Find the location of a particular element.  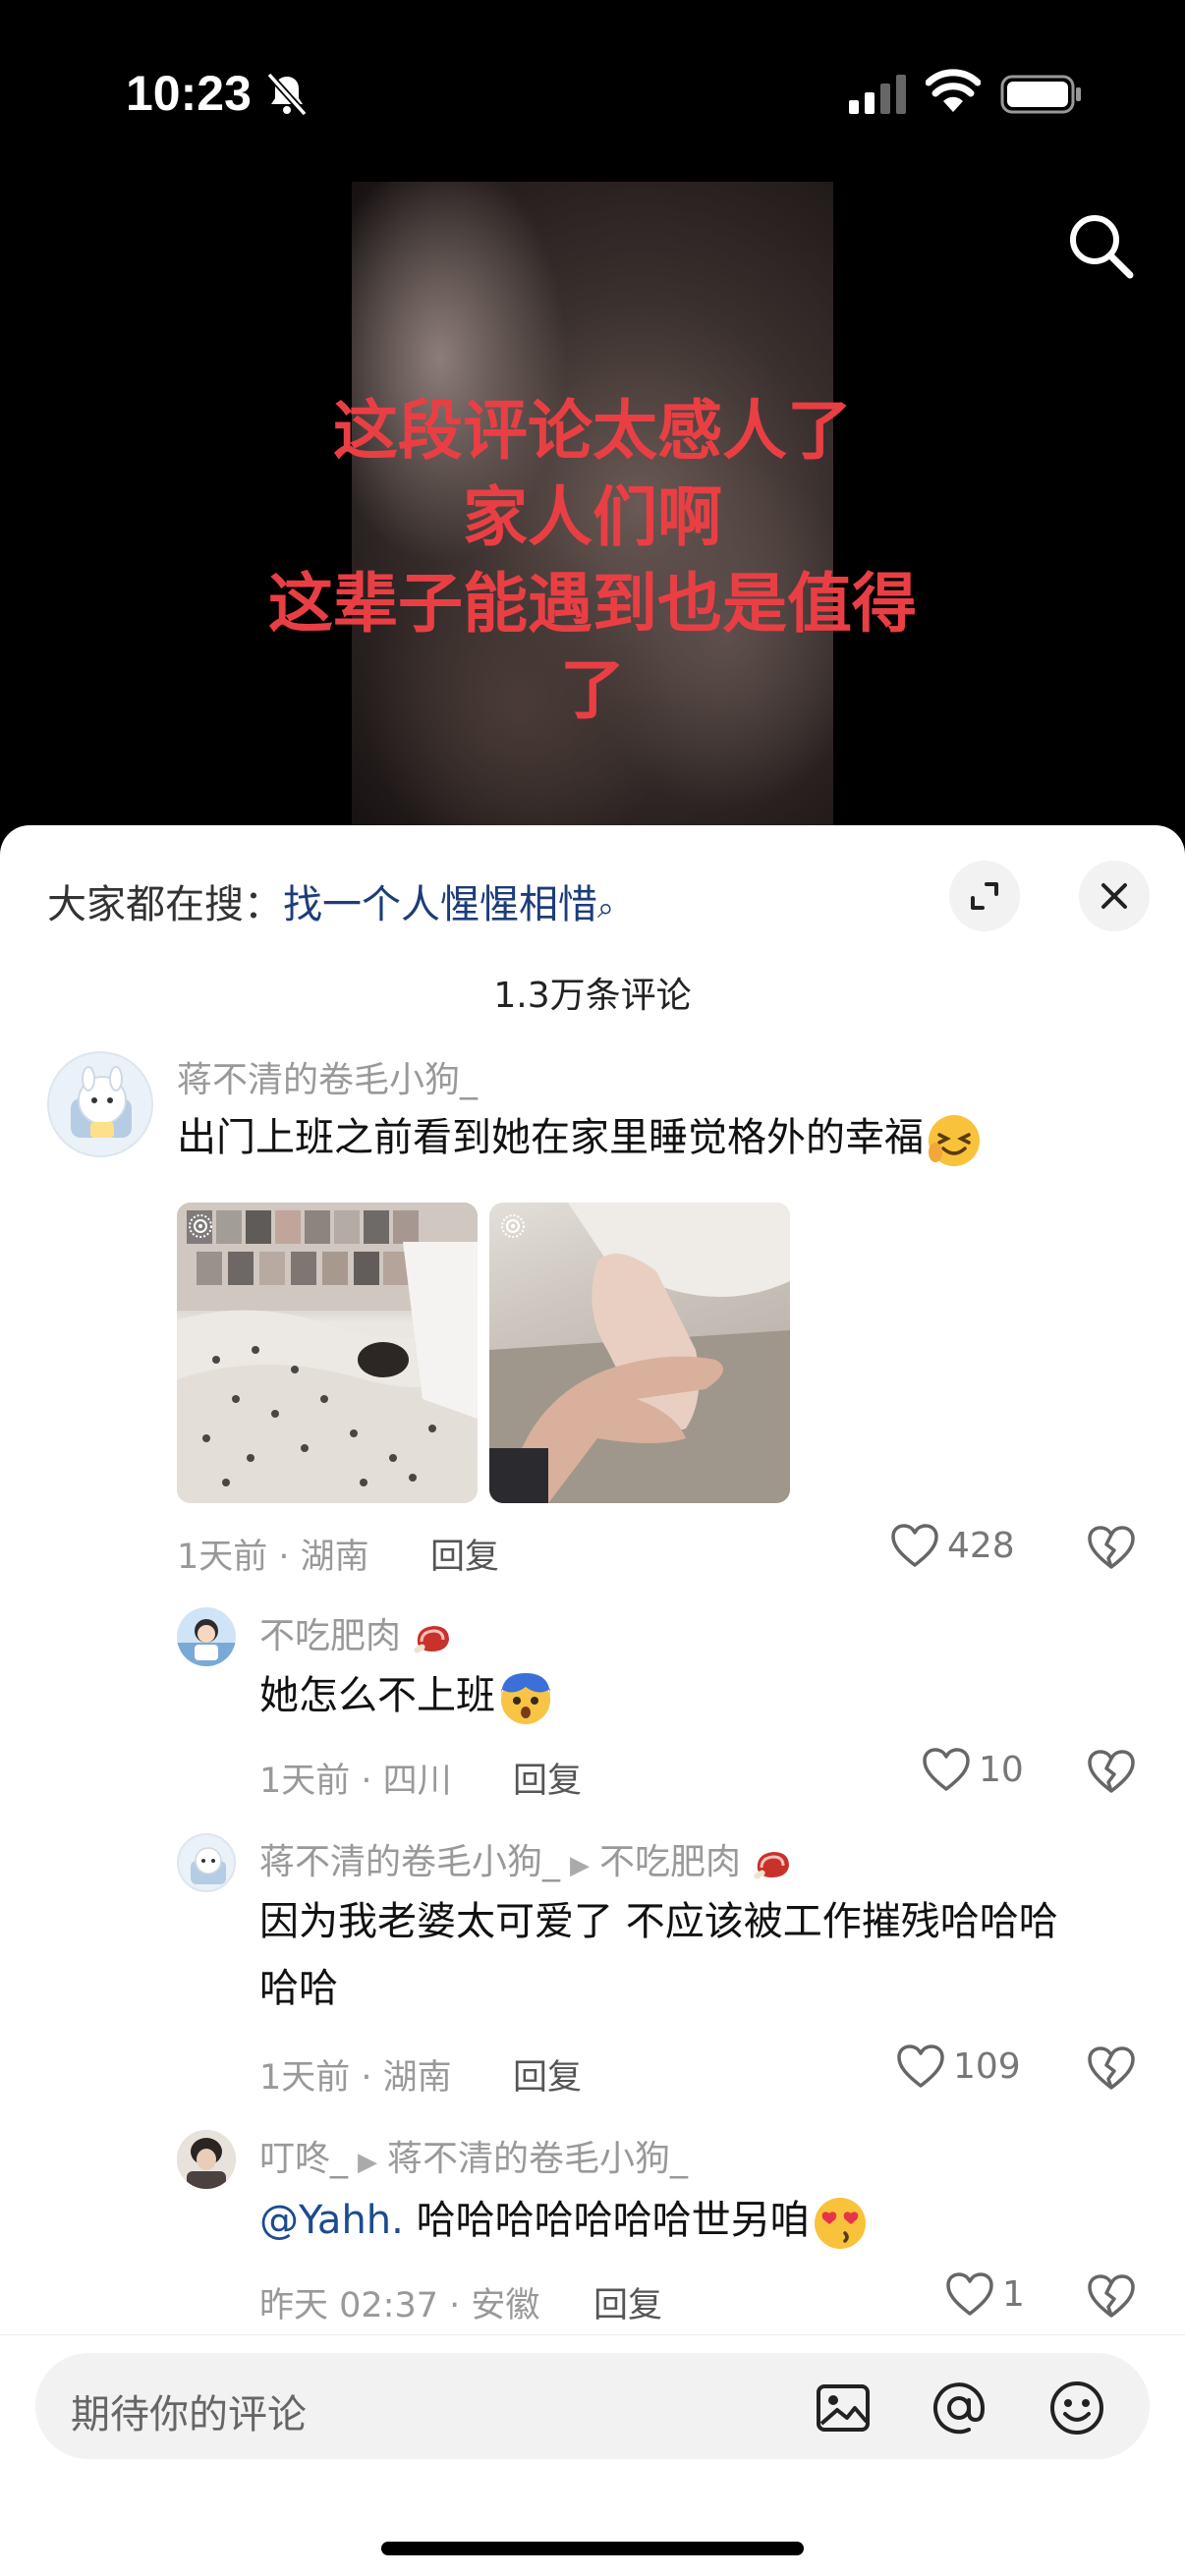

reply-to-username: 蒋不清的卷毛小狗_ is located at coordinates (538, 2159).